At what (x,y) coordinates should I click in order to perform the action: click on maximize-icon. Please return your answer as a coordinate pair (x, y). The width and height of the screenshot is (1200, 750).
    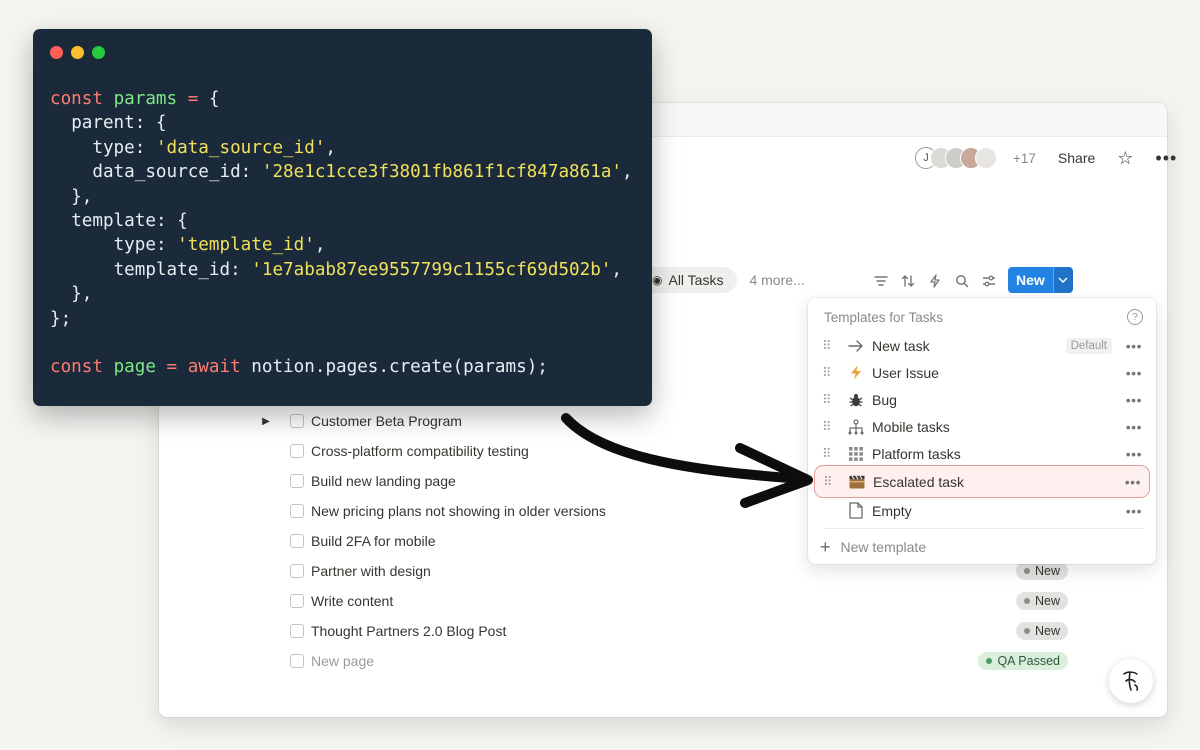
    Looking at the image, I should click on (98, 52).